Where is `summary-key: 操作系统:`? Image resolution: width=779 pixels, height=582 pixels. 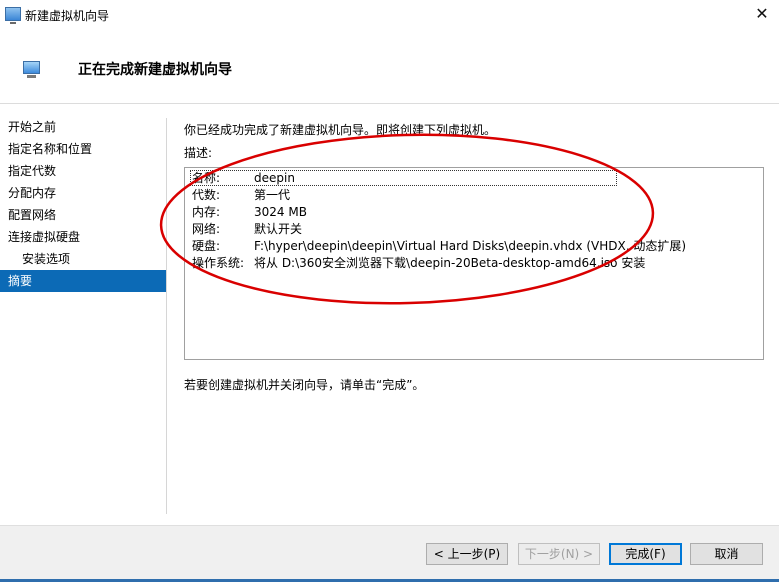
summary-key: 操作系统: is located at coordinates (218, 263).